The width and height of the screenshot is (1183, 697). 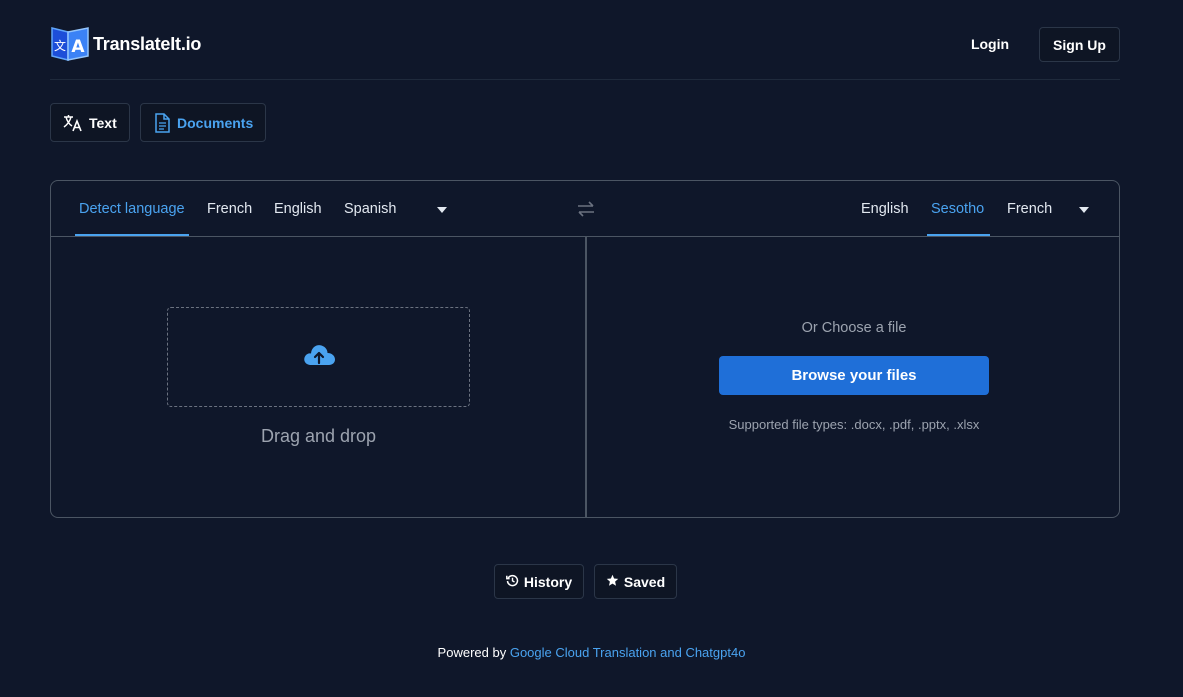 What do you see at coordinates (215, 122) in the screenshot?
I see `tab-documents-label: Documents` at bounding box center [215, 122].